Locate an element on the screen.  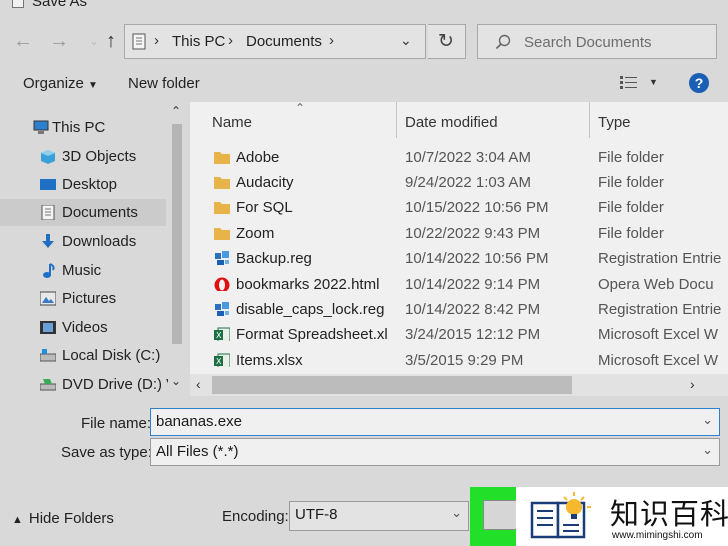
registry-file-icon is located at coordinates (222, 258).